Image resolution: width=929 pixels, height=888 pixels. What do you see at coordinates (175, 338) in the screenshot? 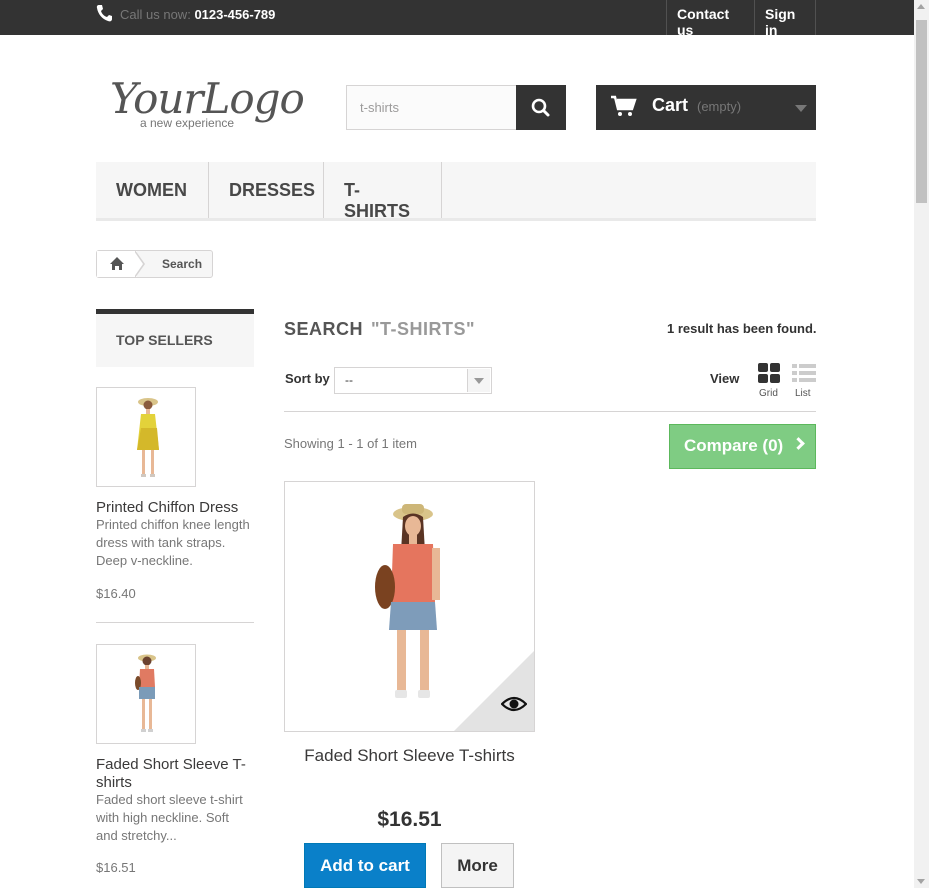
I see `top-sellers-heading: TOP SELLERS` at bounding box center [175, 338].